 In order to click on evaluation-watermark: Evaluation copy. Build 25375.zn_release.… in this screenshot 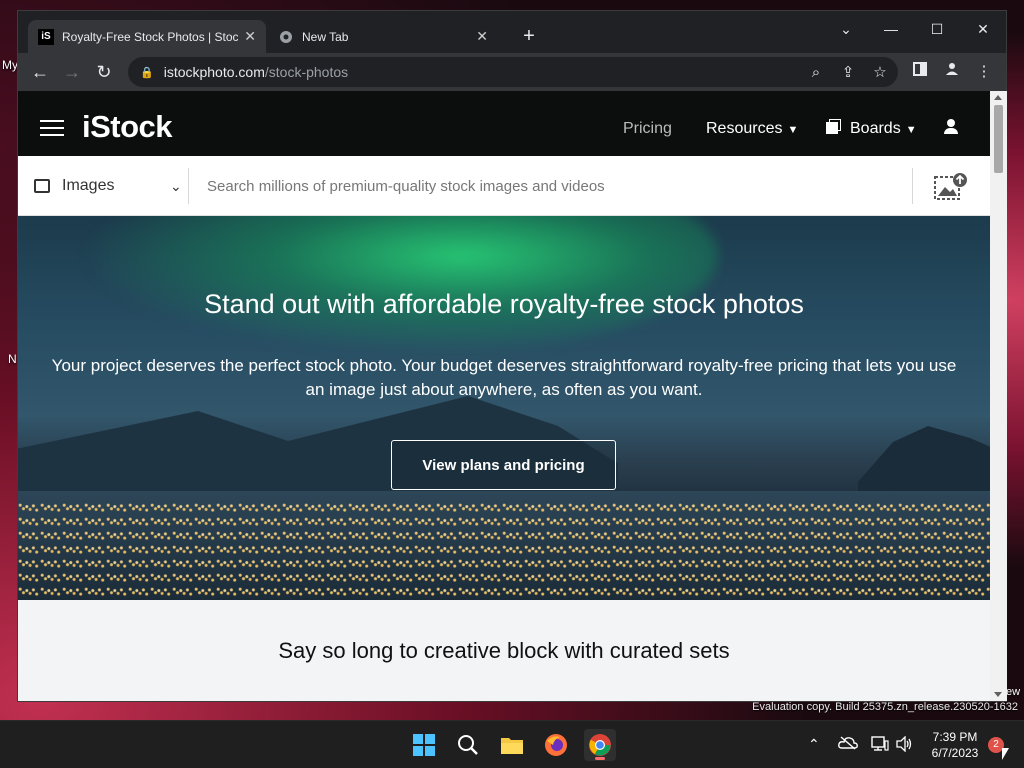, I will do `click(885, 707)`.